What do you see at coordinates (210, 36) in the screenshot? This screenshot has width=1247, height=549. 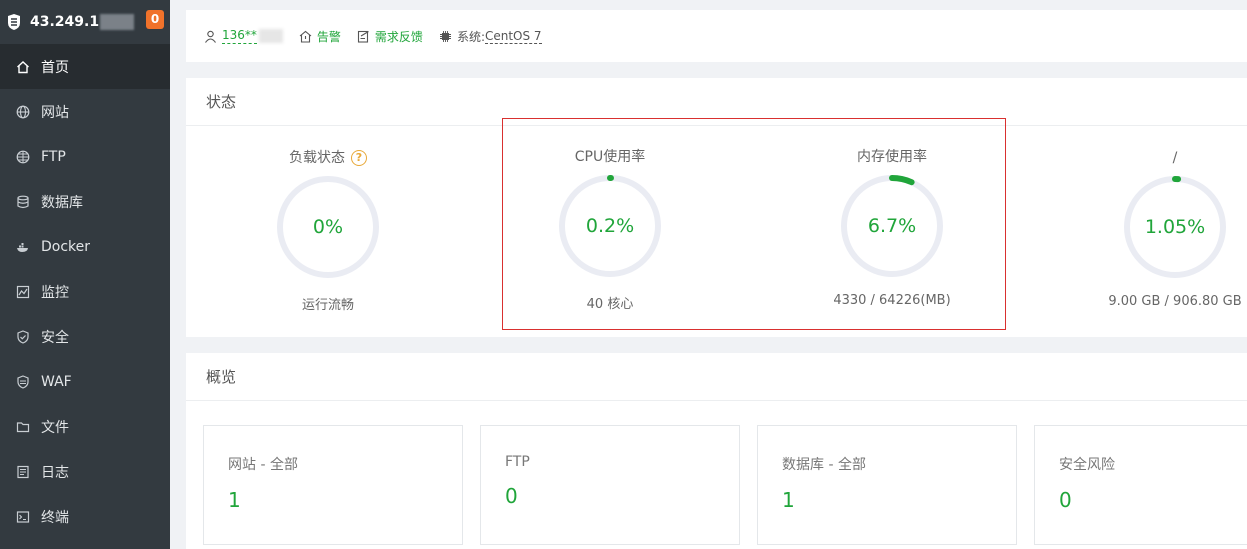 I see `user-icon` at bounding box center [210, 36].